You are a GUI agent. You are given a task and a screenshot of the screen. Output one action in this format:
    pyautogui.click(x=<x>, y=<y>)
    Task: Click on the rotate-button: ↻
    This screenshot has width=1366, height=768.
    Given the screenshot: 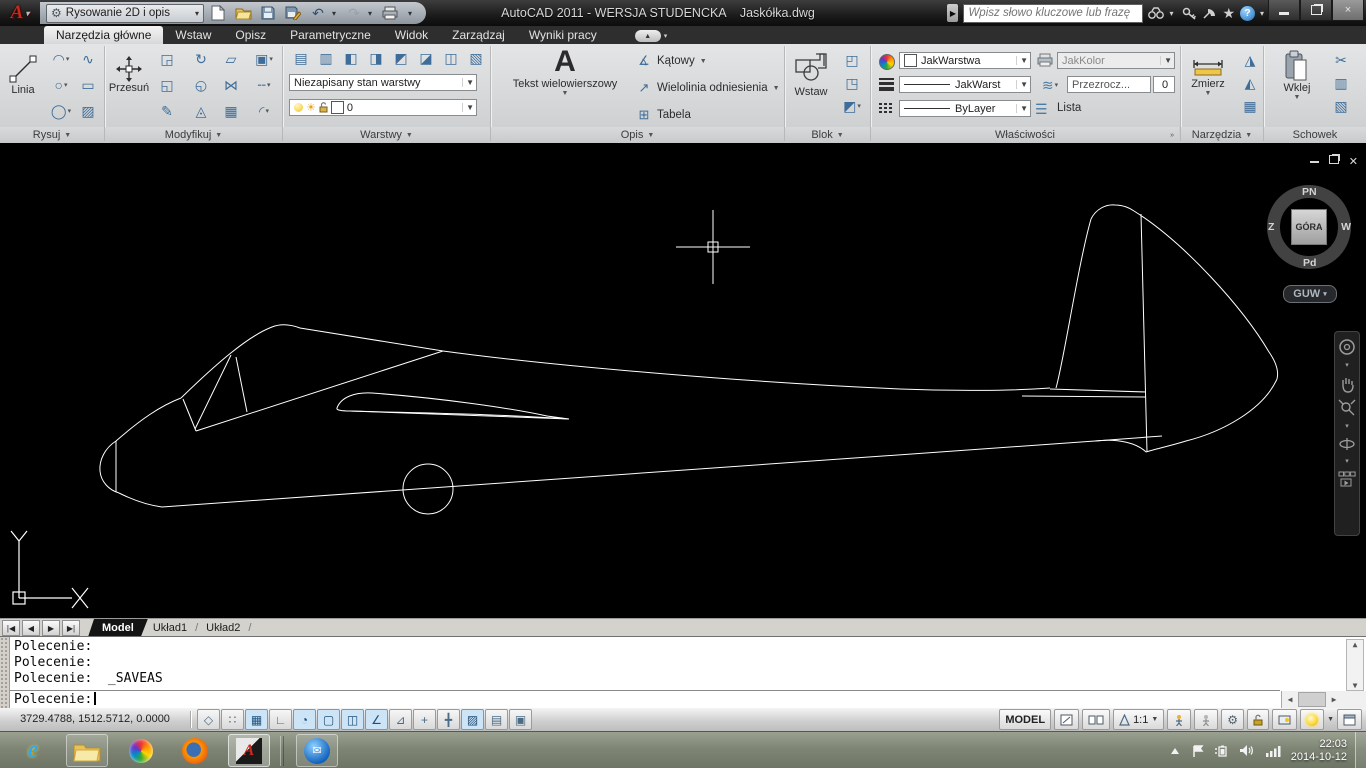 What is the action you would take?
    pyautogui.click(x=201, y=59)
    